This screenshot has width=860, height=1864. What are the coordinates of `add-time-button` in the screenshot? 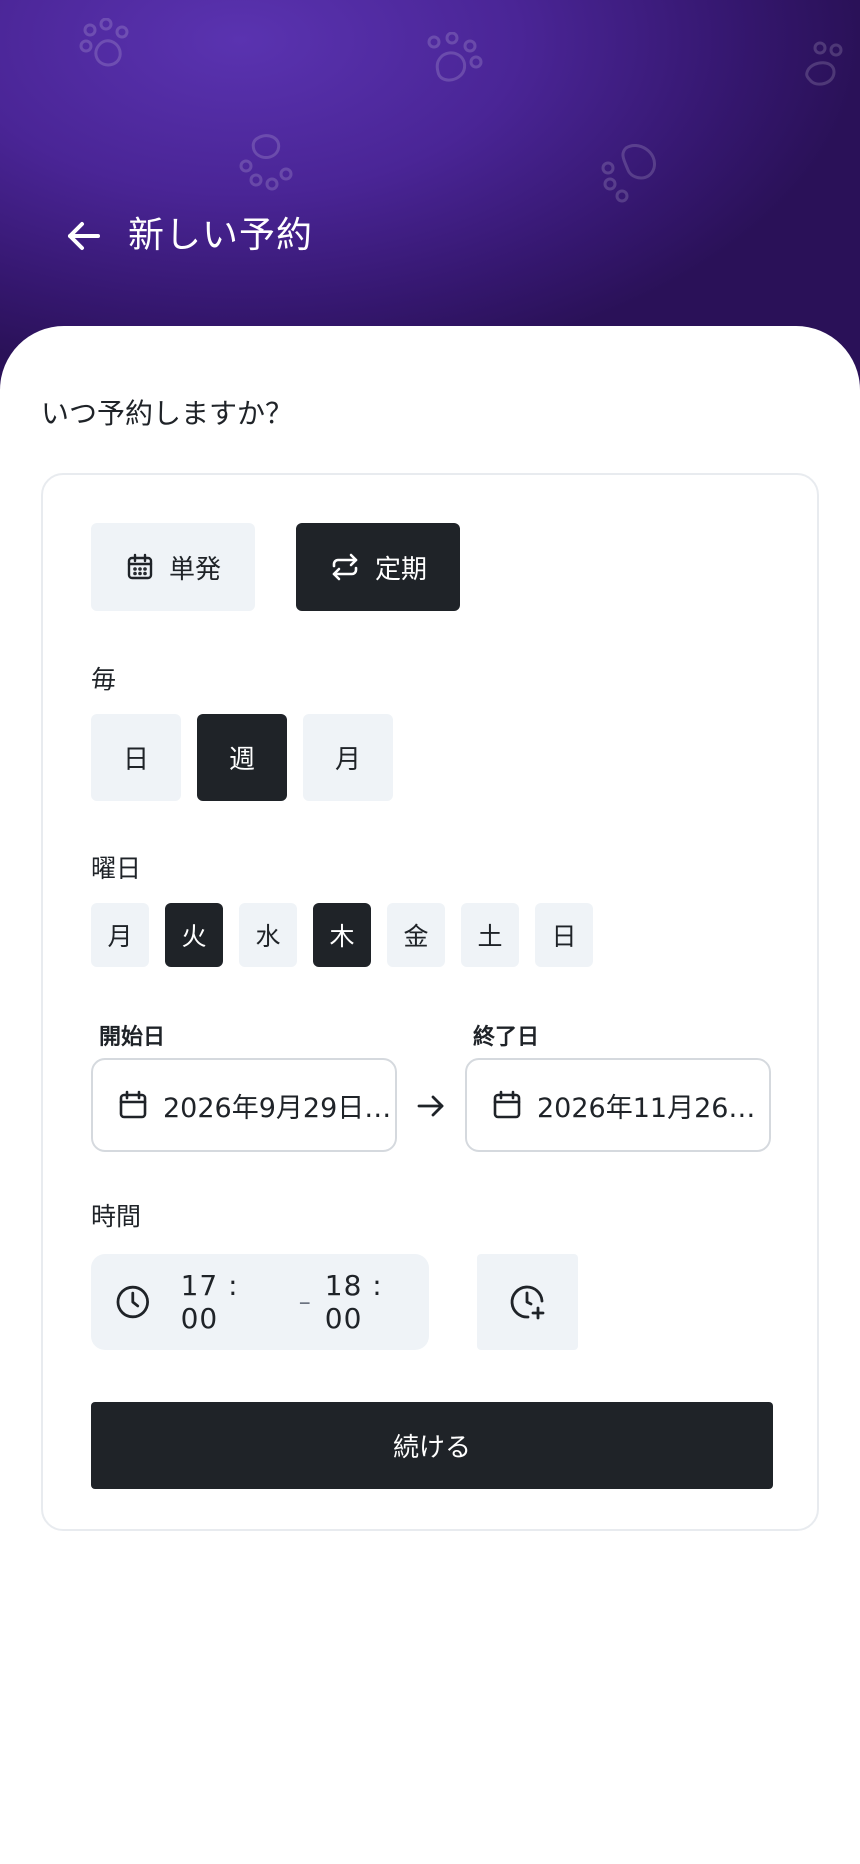 It's located at (527, 1302).